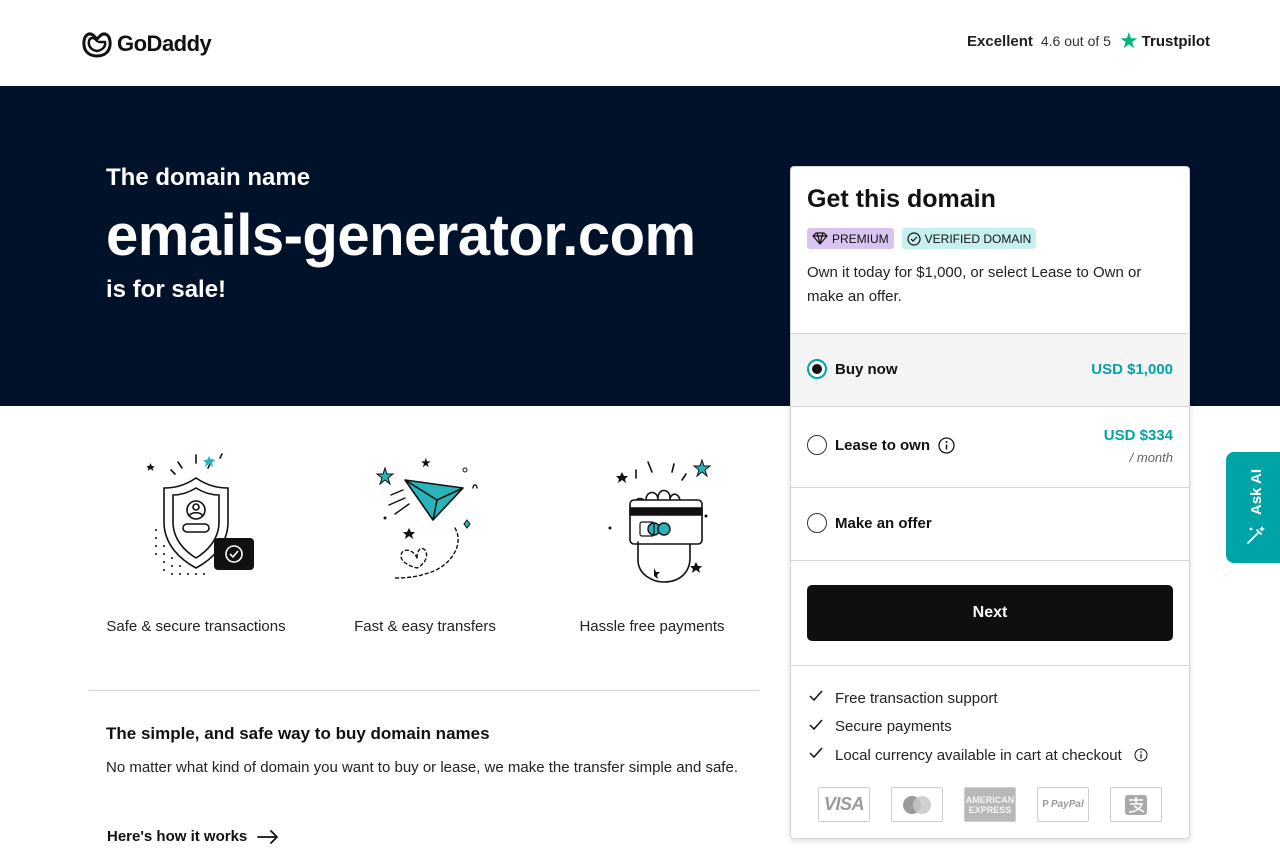 This screenshot has width=1280, height=853. I want to click on paypal-mark: P, so click(1045, 804).